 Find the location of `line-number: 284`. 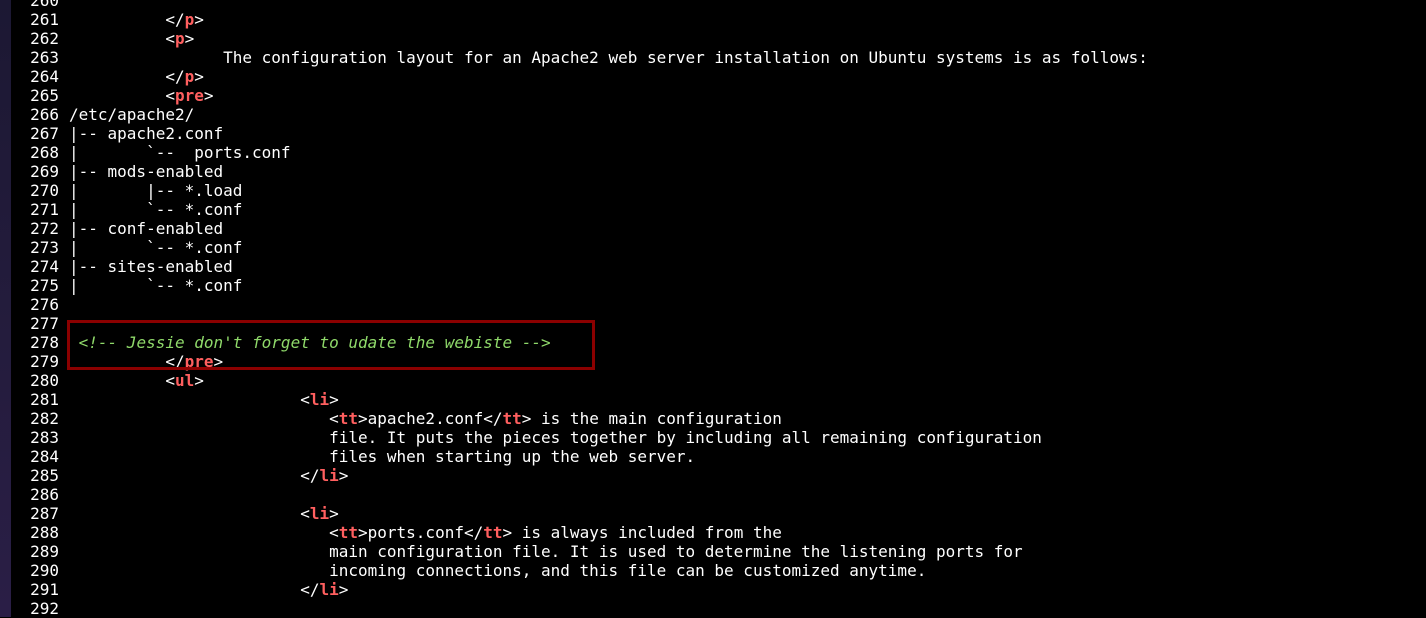

line-number: 284 is located at coordinates (44, 456).